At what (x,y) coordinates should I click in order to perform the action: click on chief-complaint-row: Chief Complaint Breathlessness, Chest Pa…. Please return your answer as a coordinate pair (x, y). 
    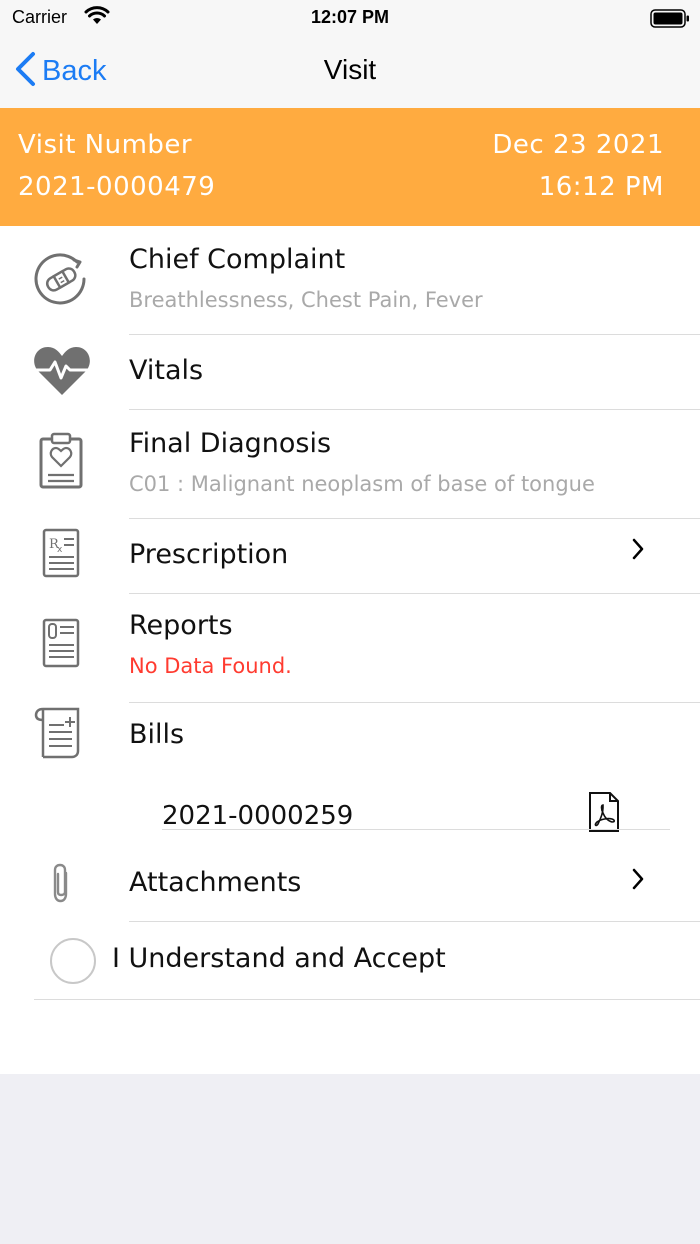
    Looking at the image, I should click on (350, 280).